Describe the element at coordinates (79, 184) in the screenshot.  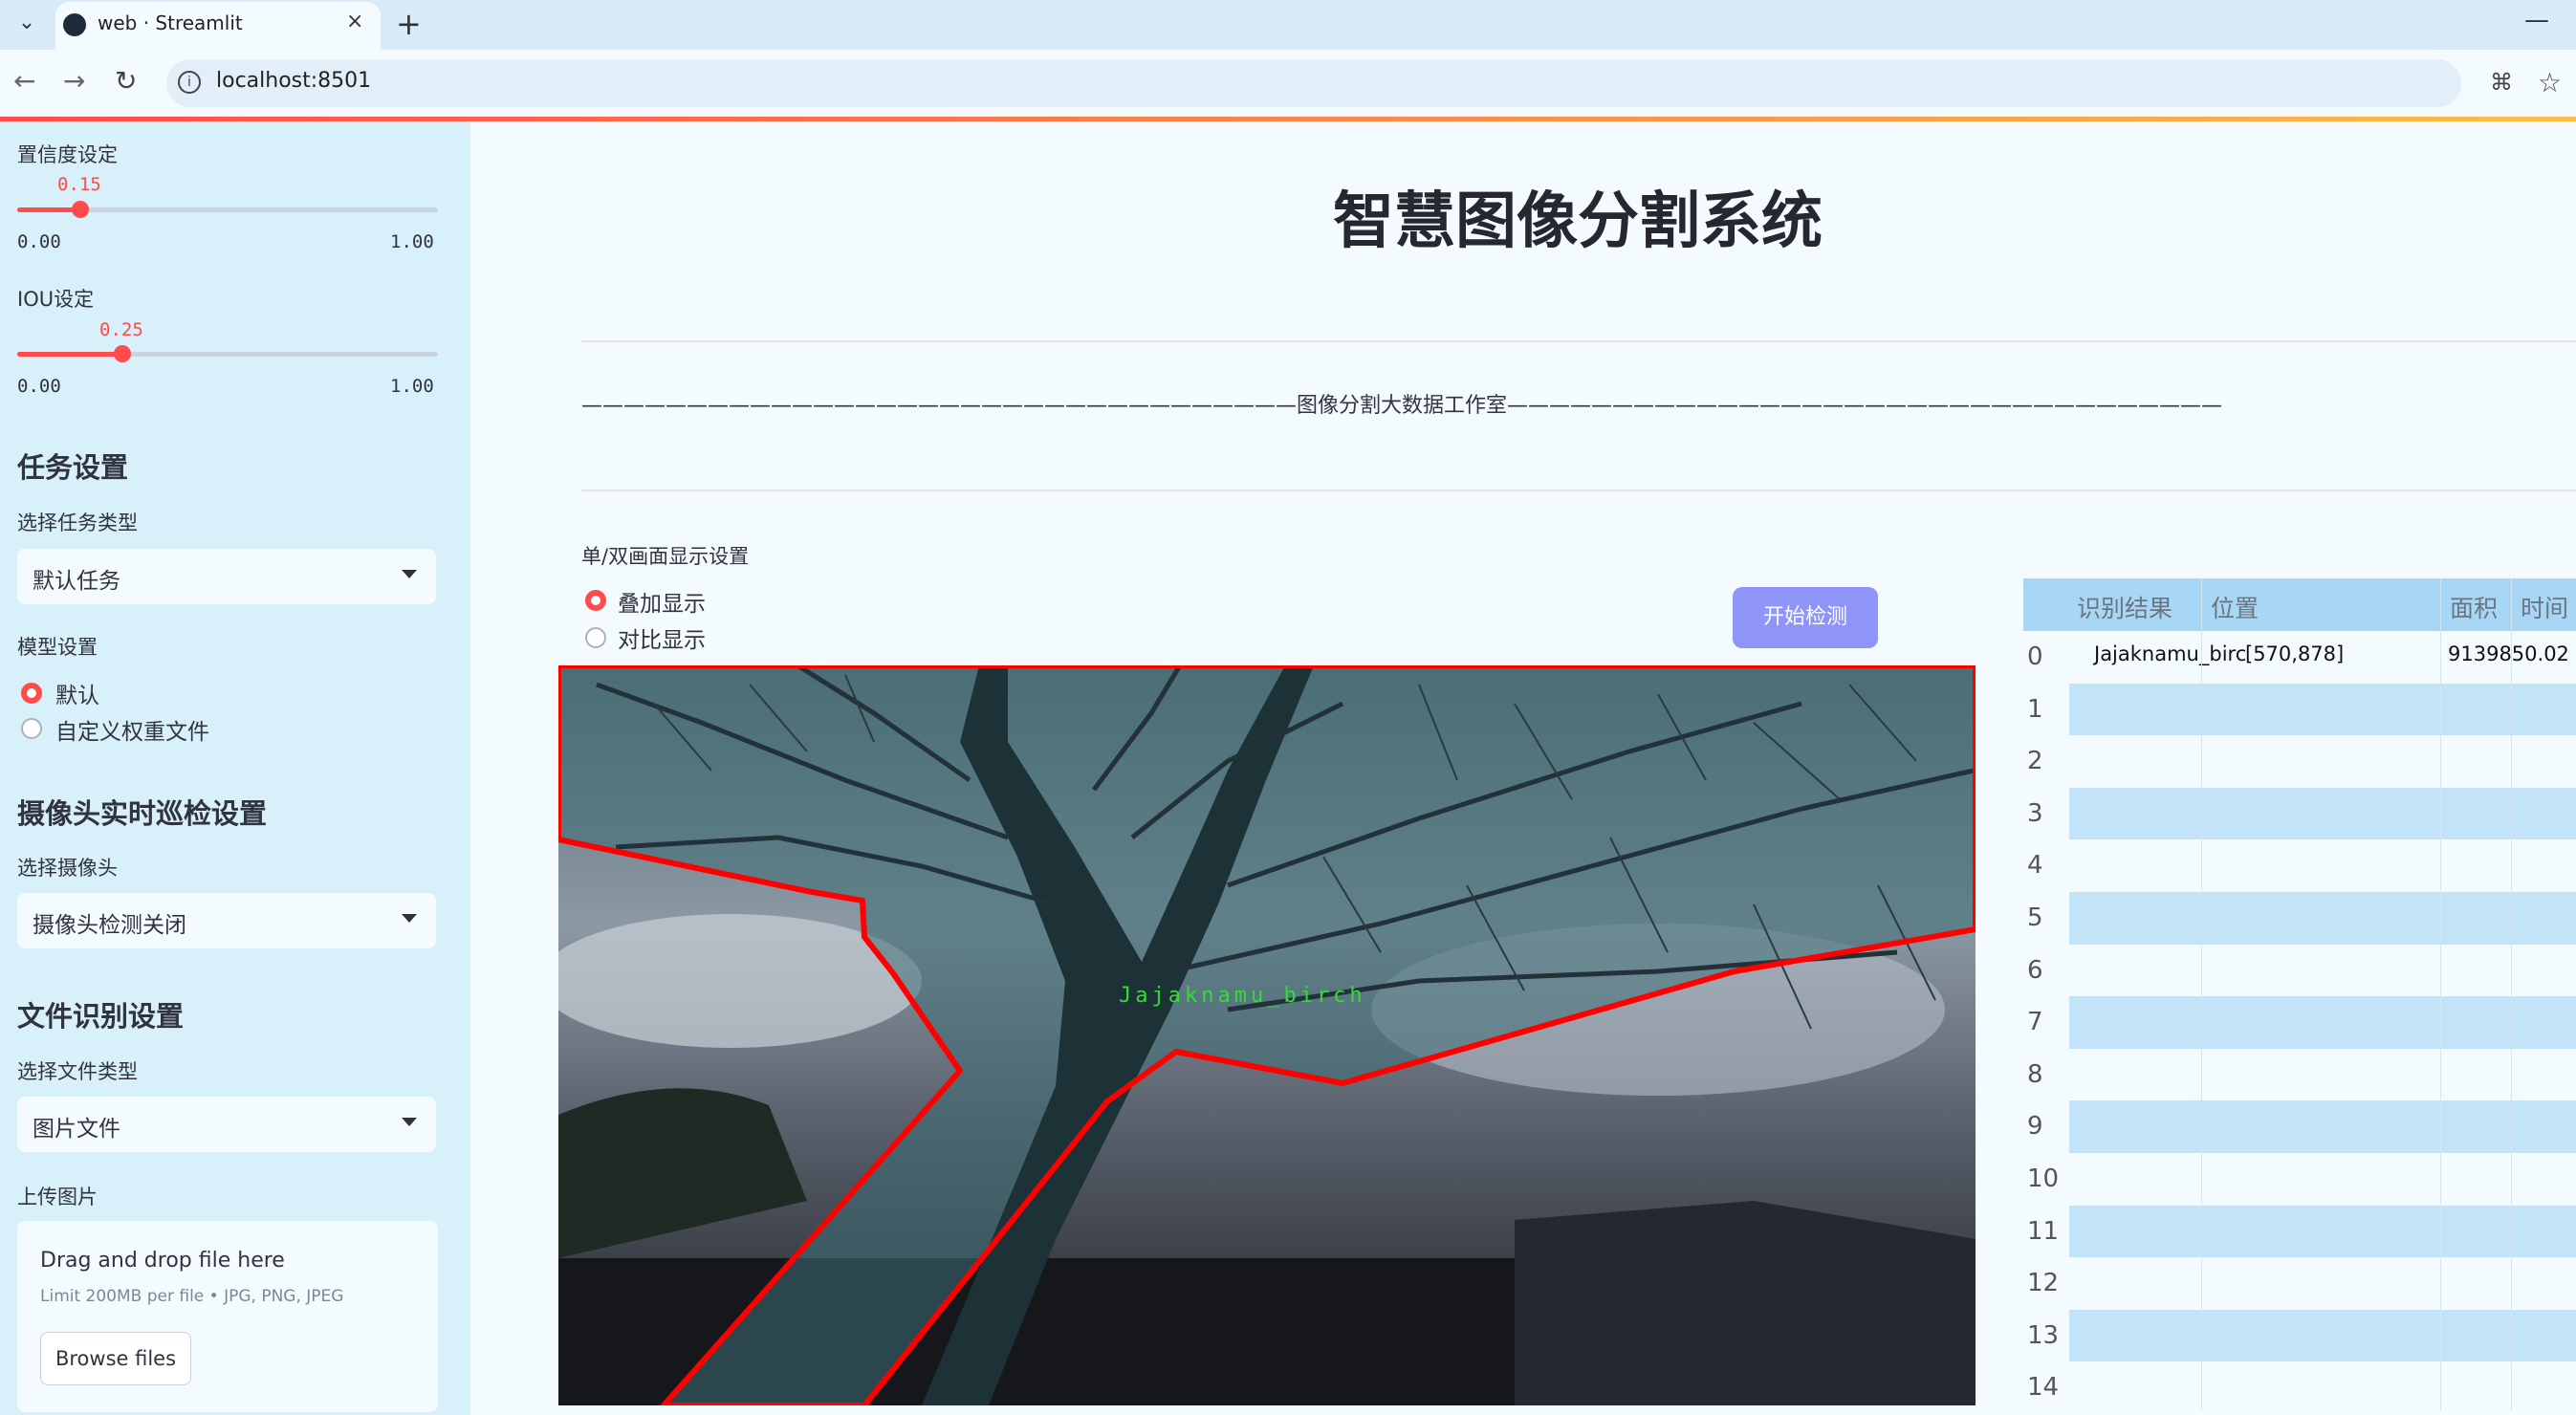
I see `confidence-value: 0.15` at that location.